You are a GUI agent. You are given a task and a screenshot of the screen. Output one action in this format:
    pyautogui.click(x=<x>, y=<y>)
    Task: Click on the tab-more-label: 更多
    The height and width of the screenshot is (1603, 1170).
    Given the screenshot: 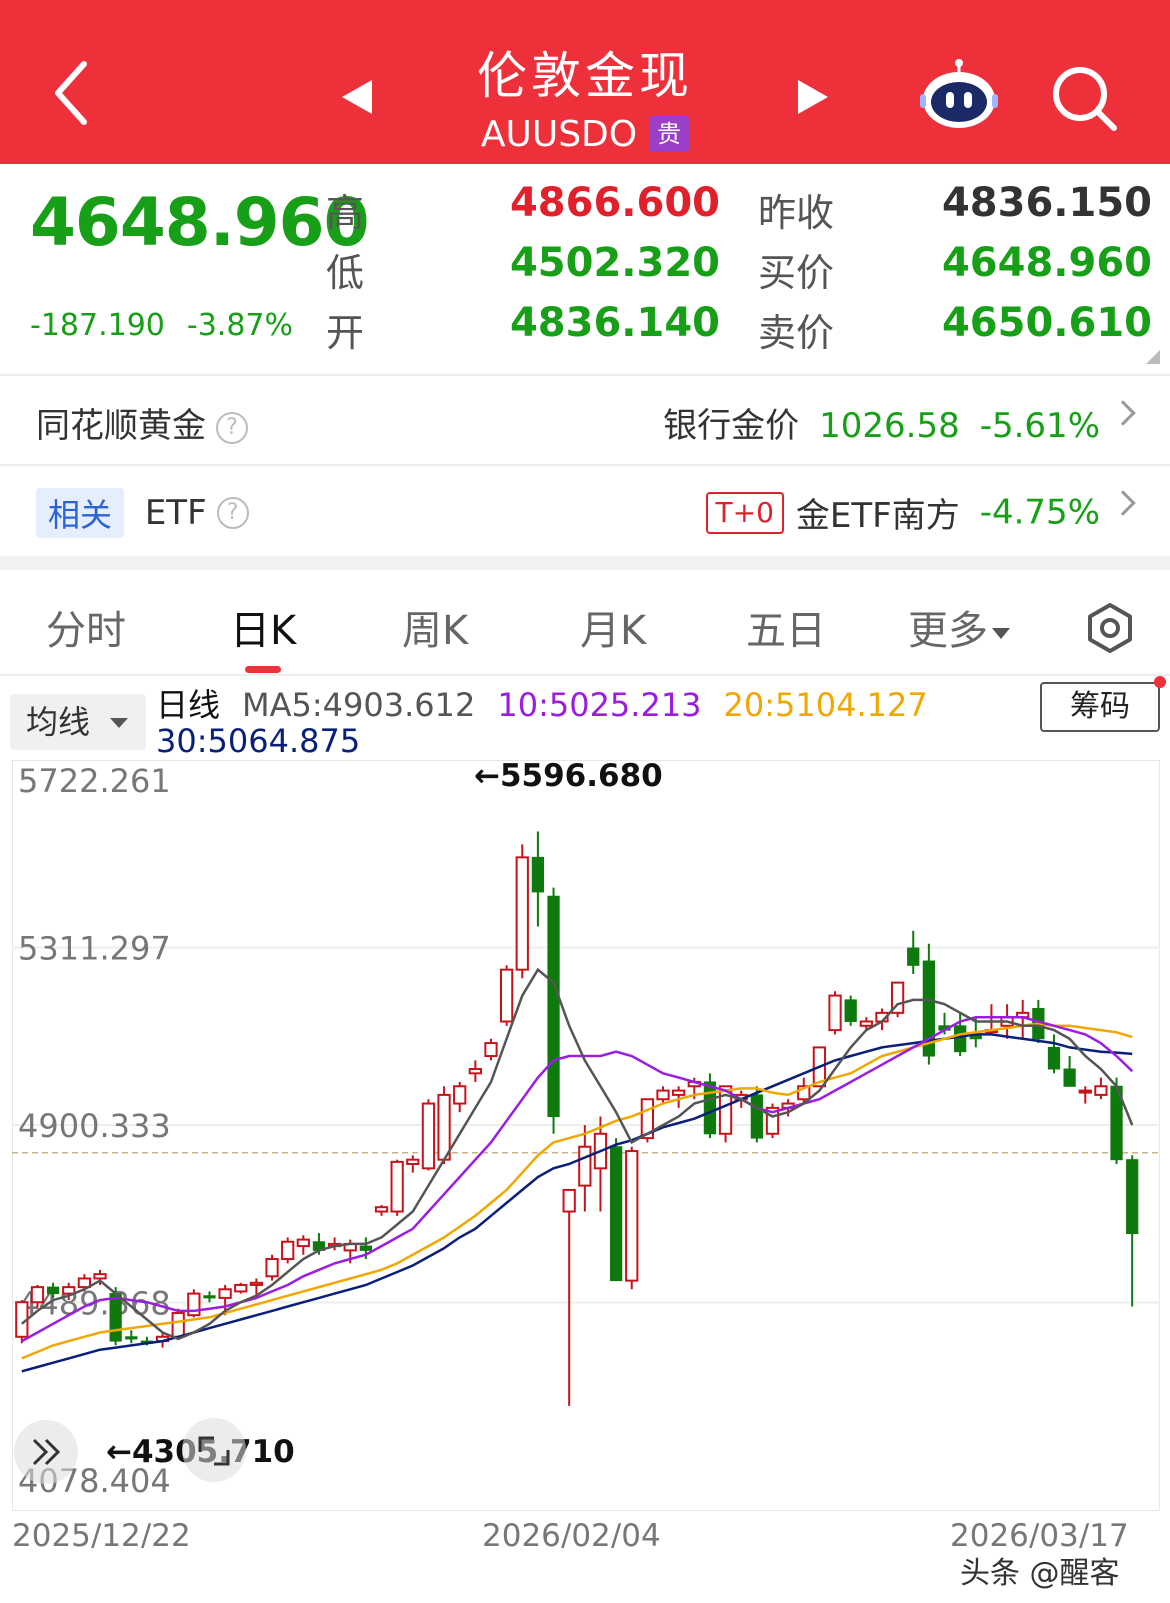 What is the action you would take?
    pyautogui.click(x=948, y=631)
    